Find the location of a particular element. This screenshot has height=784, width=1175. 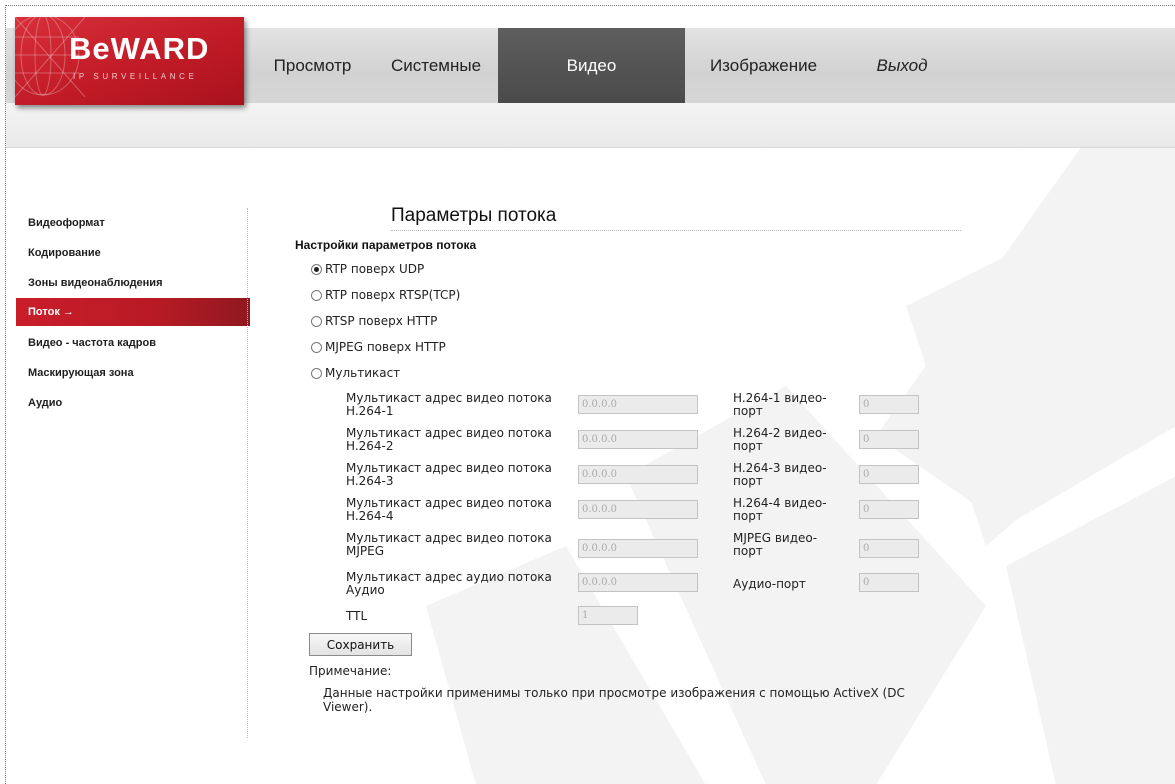

radio-multicast: Мультикаст is located at coordinates (355, 373).